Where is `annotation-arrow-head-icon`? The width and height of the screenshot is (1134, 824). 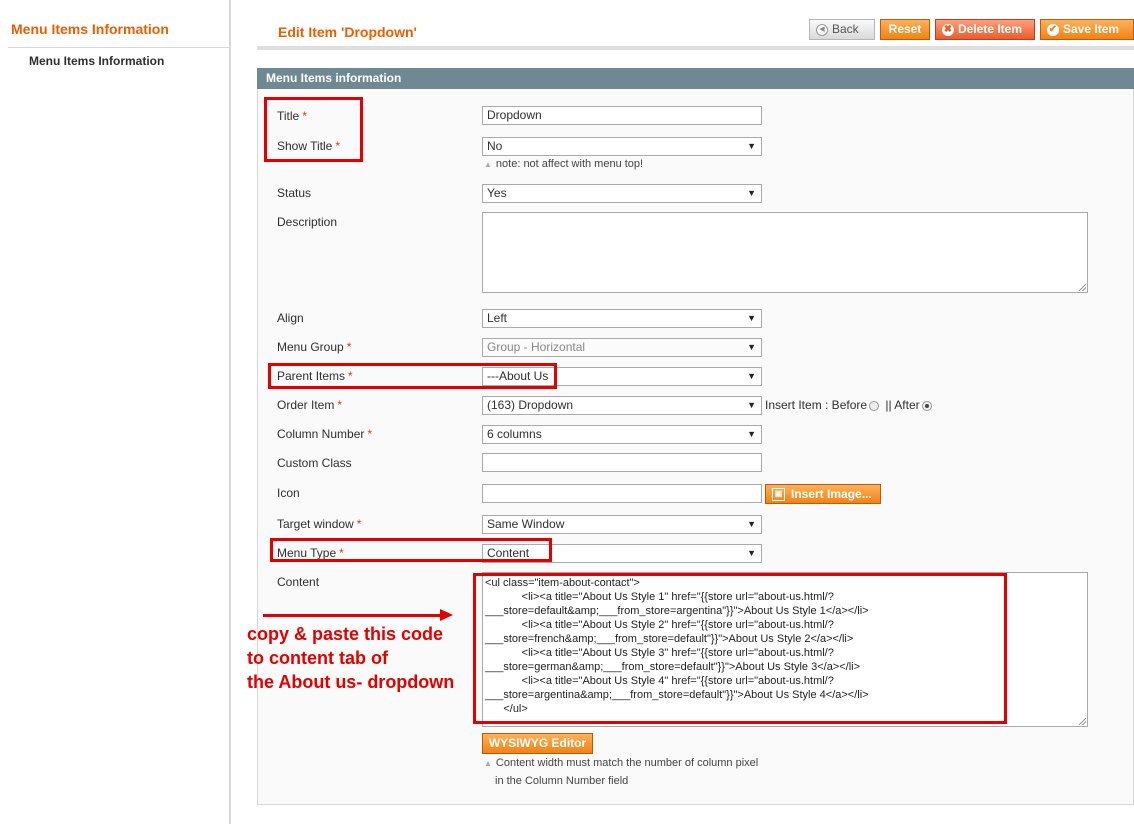 annotation-arrow-head-icon is located at coordinates (446, 615).